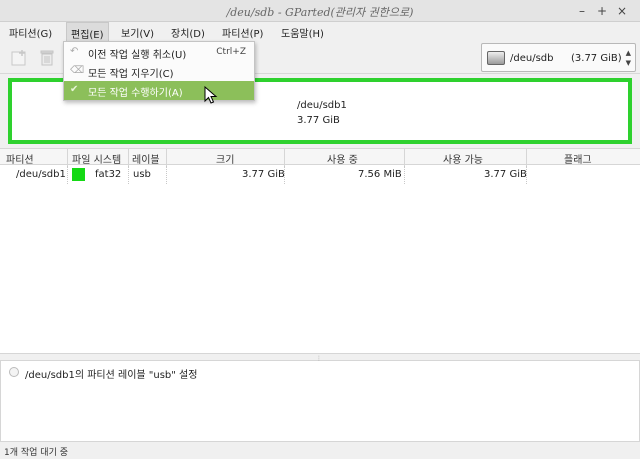 The height and width of the screenshot is (459, 640). What do you see at coordinates (320, 357) in the screenshot?
I see `pane-splitter: ⋮` at bounding box center [320, 357].